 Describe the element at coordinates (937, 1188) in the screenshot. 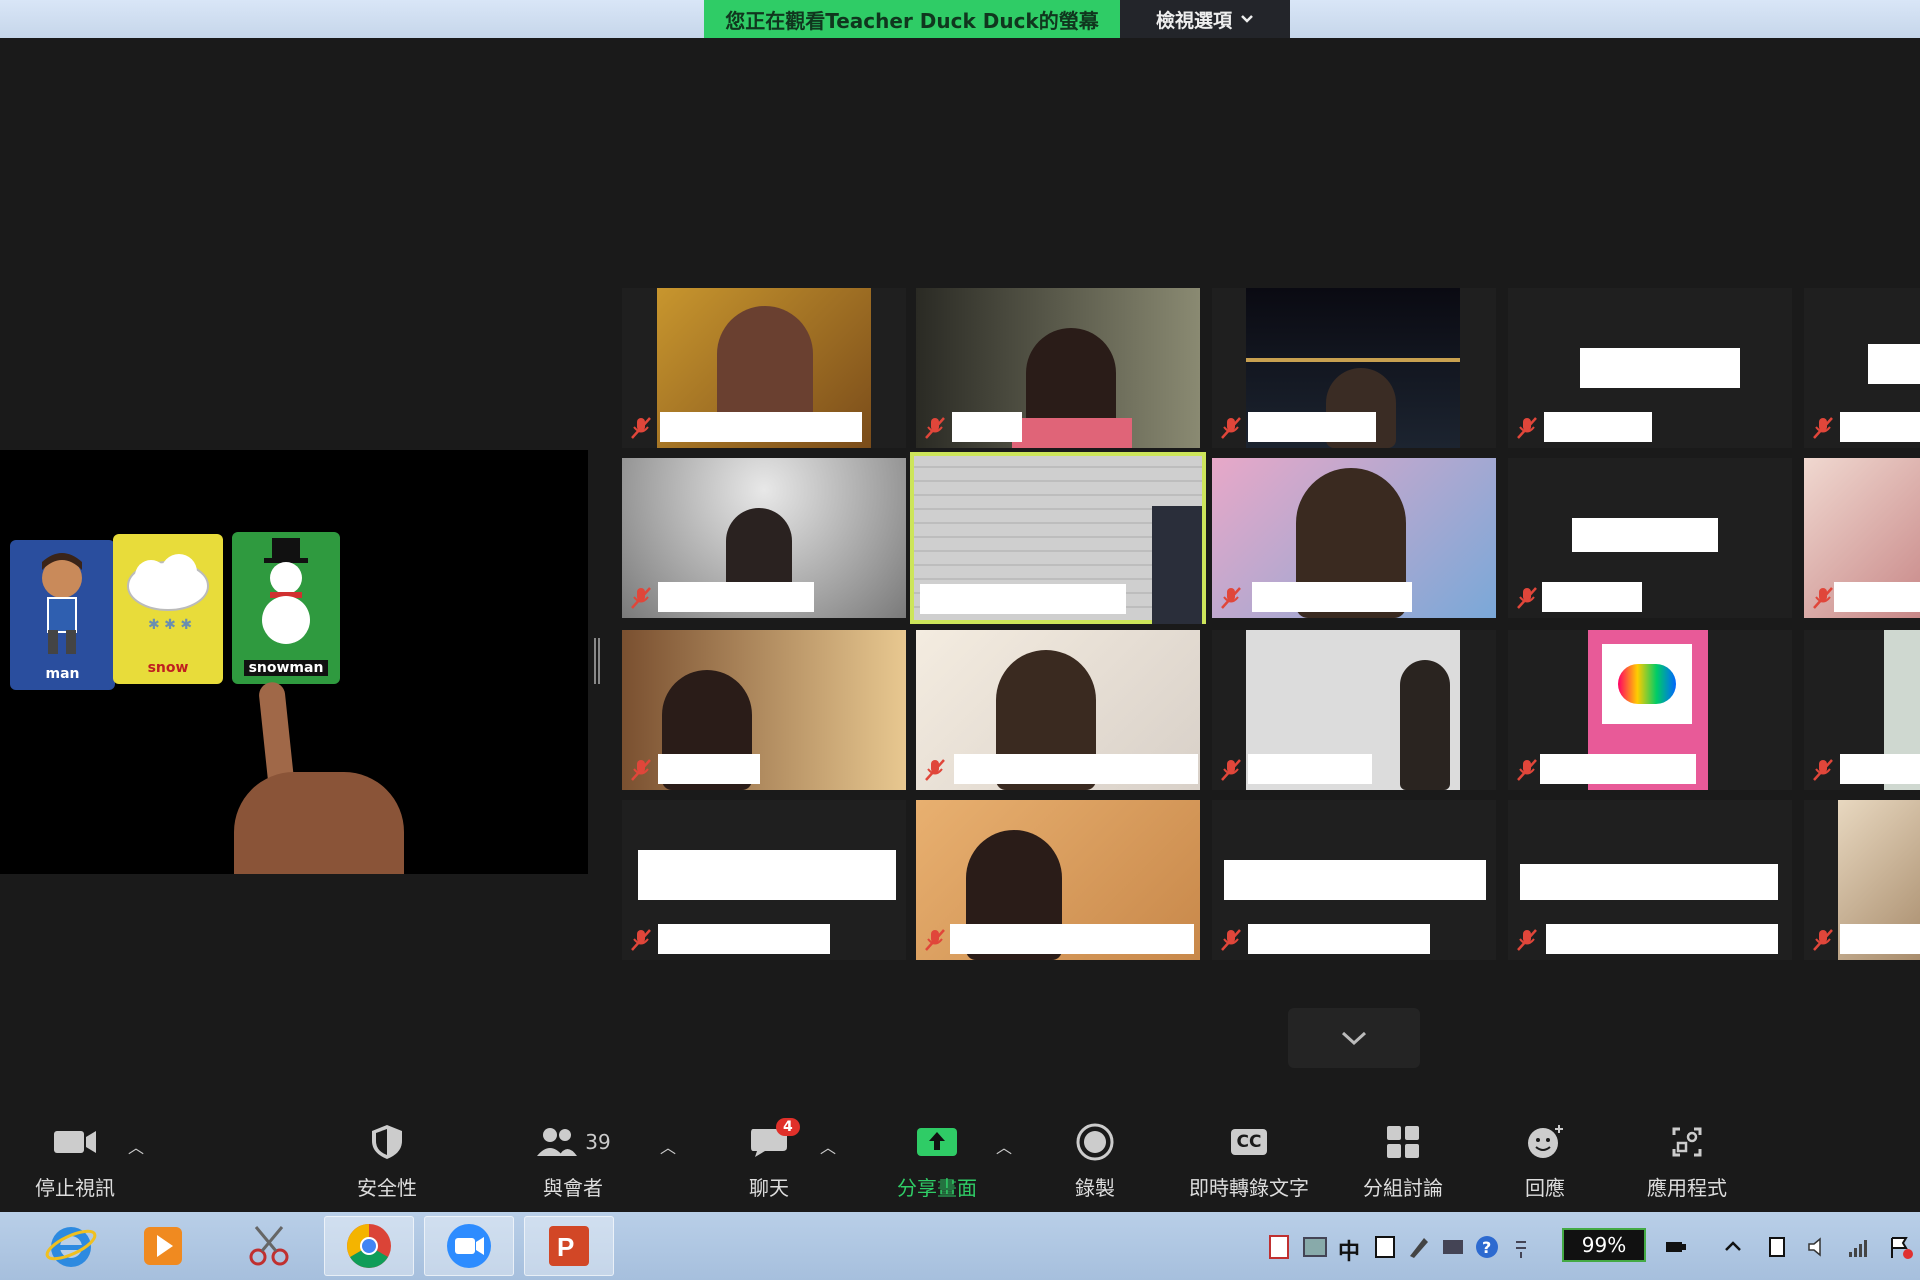

I see `share-screen-label: 分享畫面` at that location.